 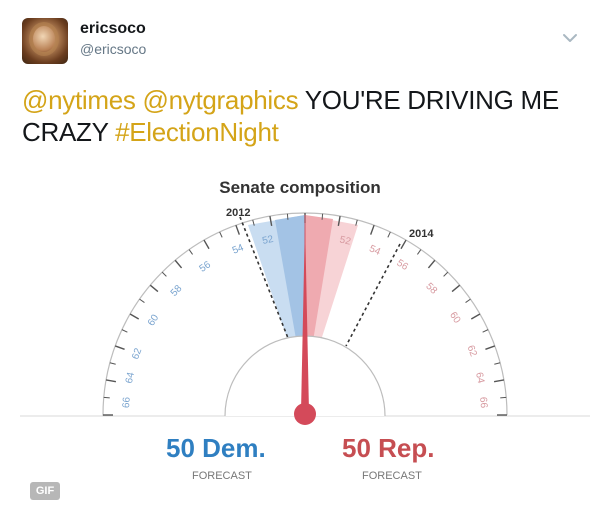 What do you see at coordinates (388, 448) in the screenshot?
I see `rep-seat-count: 50 Rep.` at bounding box center [388, 448].